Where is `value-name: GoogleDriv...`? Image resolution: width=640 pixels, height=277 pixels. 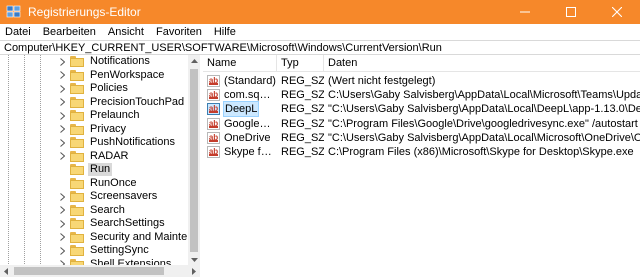 value-name: GoogleDriv... is located at coordinates (250, 123).